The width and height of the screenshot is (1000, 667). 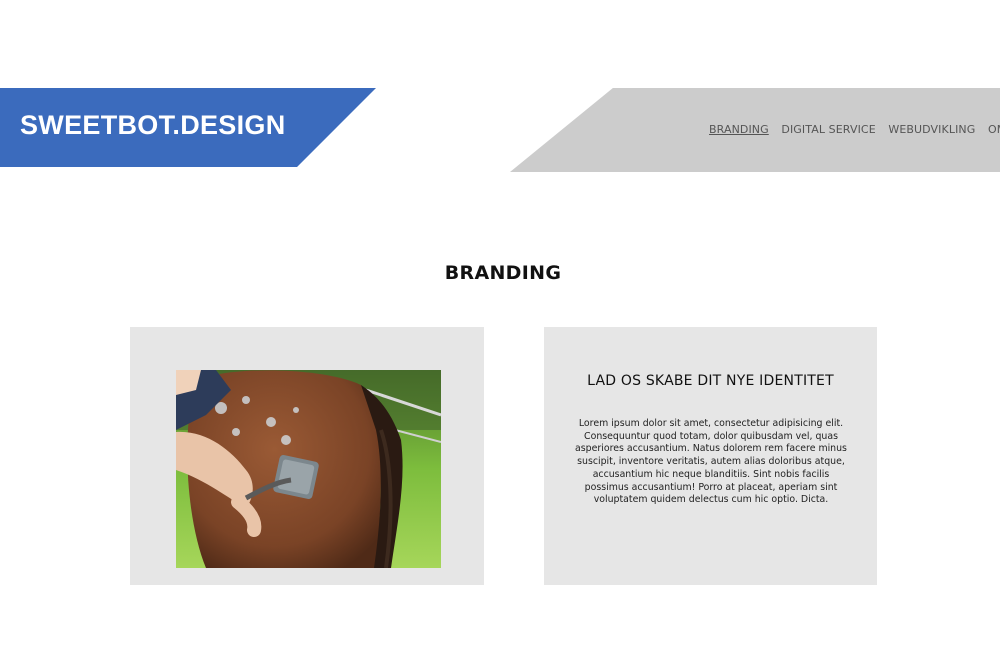 What do you see at coordinates (828, 129) in the screenshot?
I see `nav-item-digital-service: DIGITAL SERVICE` at bounding box center [828, 129].